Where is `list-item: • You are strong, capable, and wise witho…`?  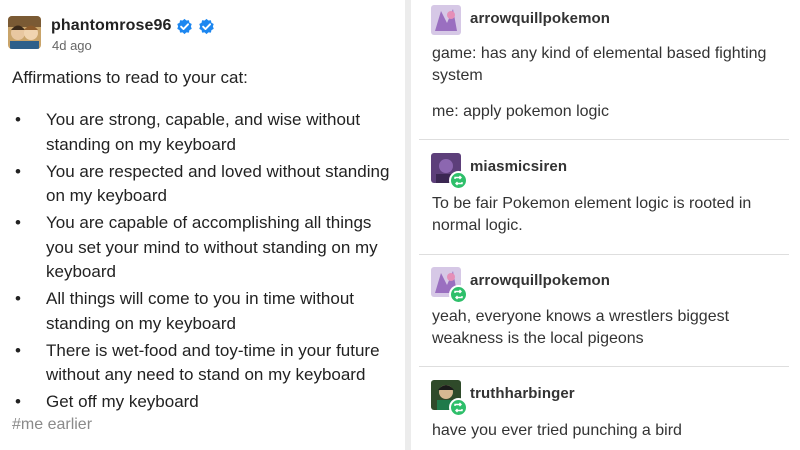 list-item: • You are strong, capable, and wise witho… is located at coordinates (204, 132).